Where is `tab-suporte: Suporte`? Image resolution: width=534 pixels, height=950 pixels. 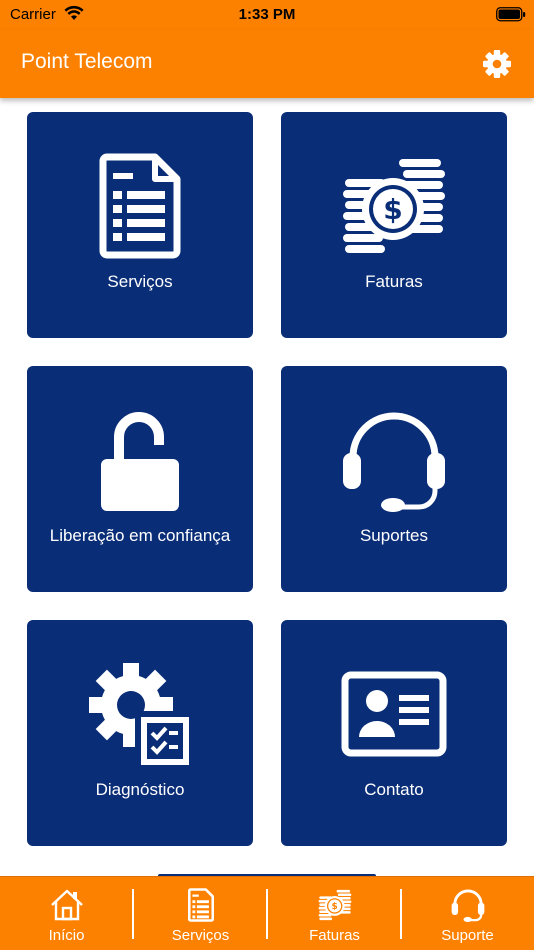
tab-suporte: Suporte is located at coordinates (467, 913).